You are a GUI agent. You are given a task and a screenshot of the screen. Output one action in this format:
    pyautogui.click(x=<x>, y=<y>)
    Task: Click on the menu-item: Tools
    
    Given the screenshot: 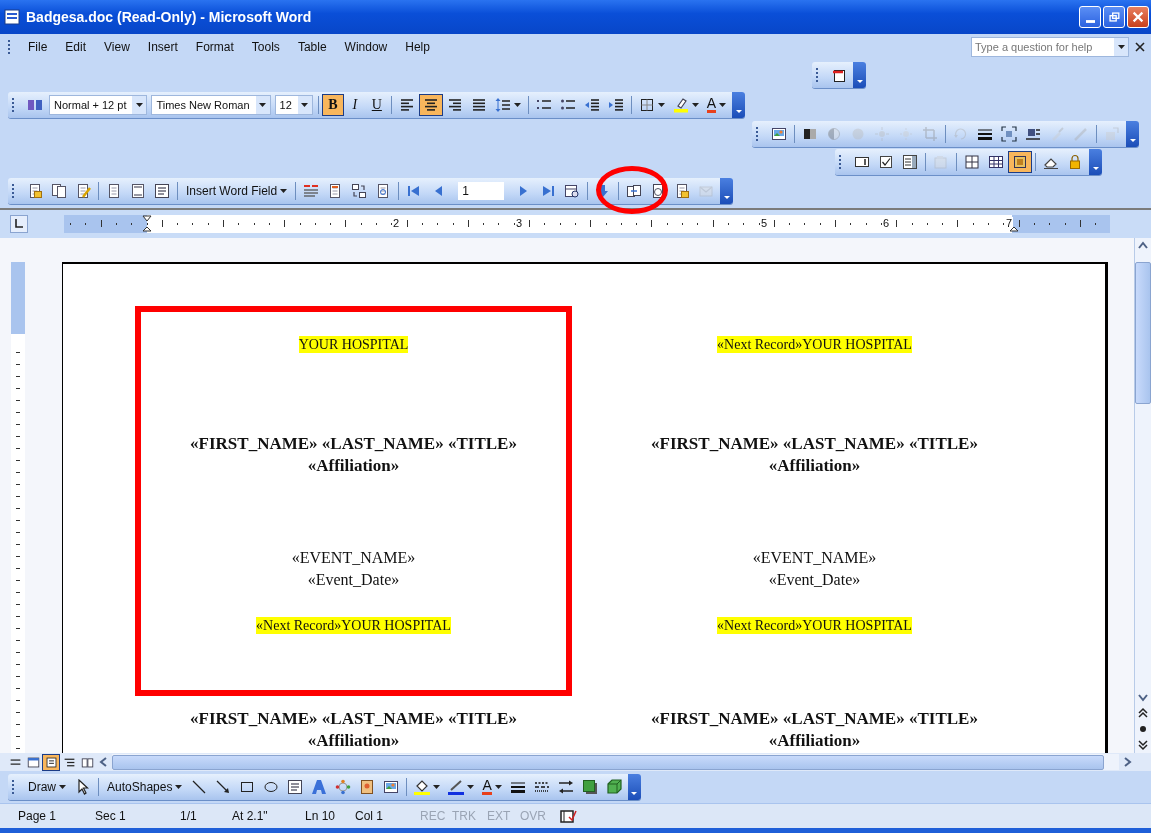 What is the action you would take?
    pyautogui.click(x=265, y=47)
    